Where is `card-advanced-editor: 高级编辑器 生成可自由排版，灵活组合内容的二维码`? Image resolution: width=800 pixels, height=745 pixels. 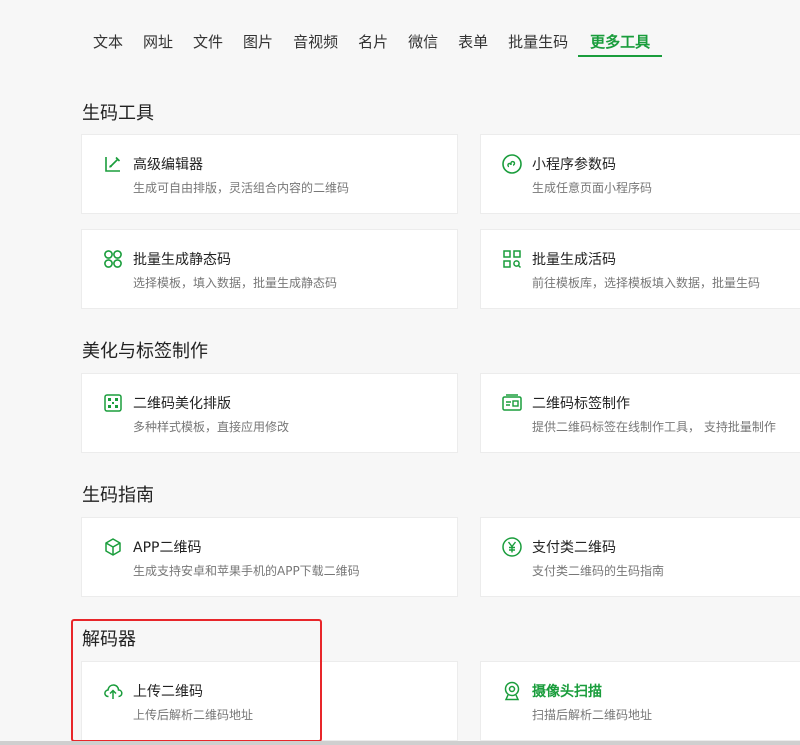
card-advanced-editor: 高级编辑器 生成可自由排版，灵活组合内容的二维码 is located at coordinates (269, 174).